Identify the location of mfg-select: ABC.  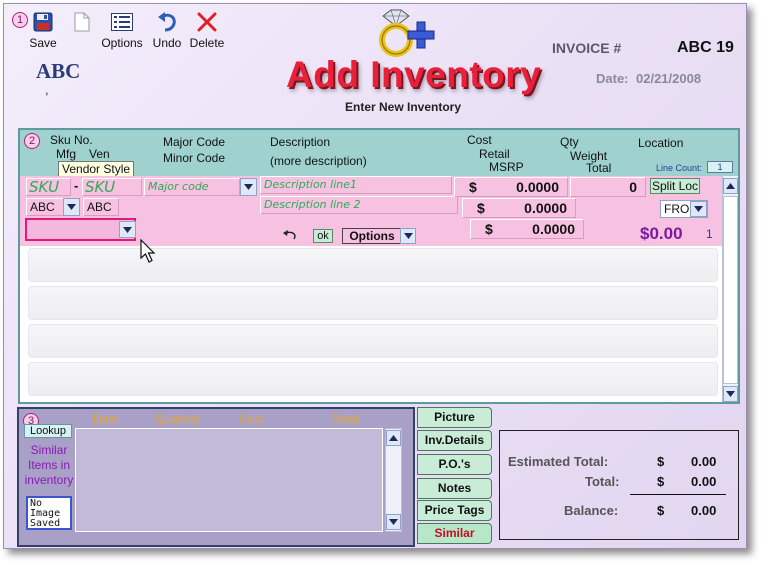
(47, 207).